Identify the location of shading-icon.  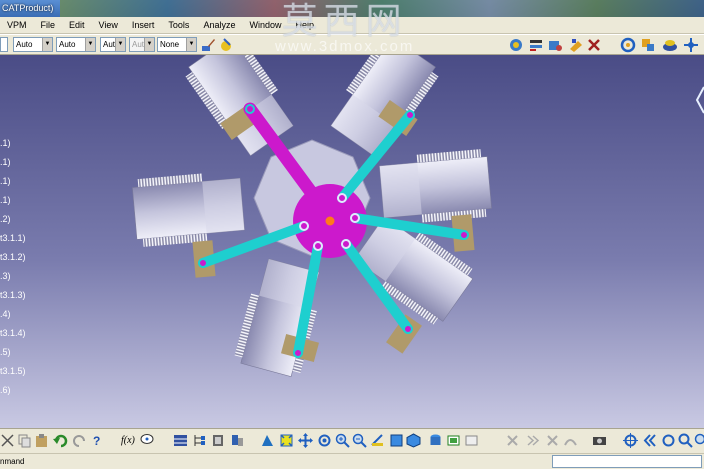
(435, 440).